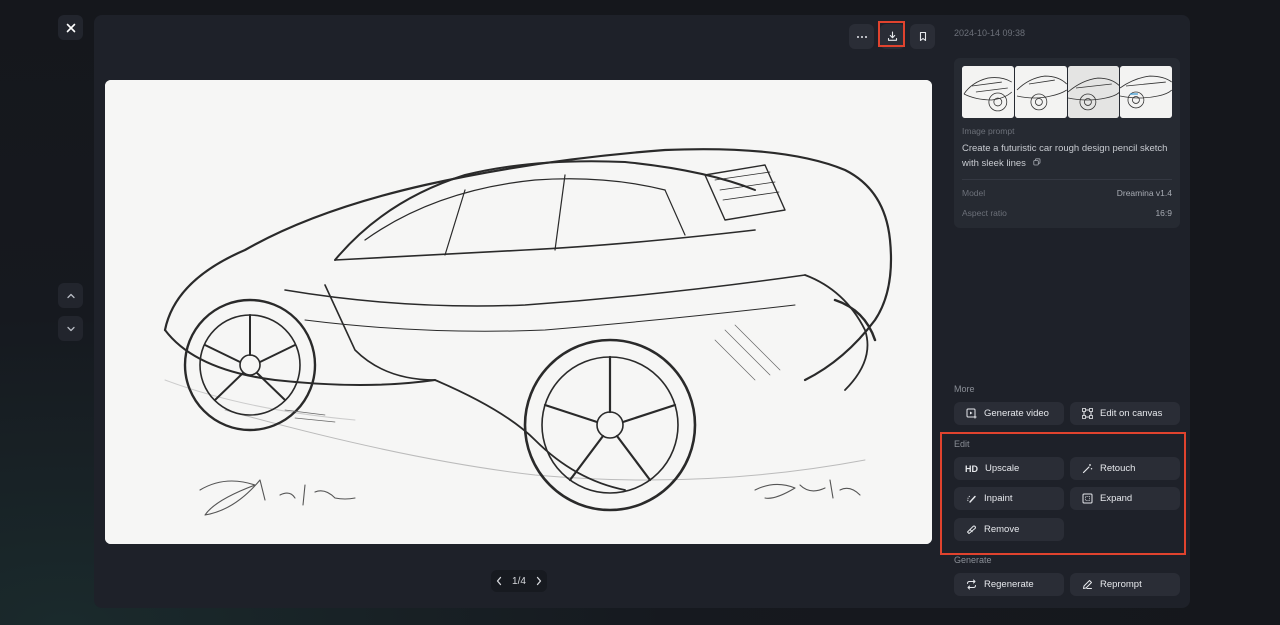 The height and width of the screenshot is (625, 1280). I want to click on expand-icon, so click(1087, 499).